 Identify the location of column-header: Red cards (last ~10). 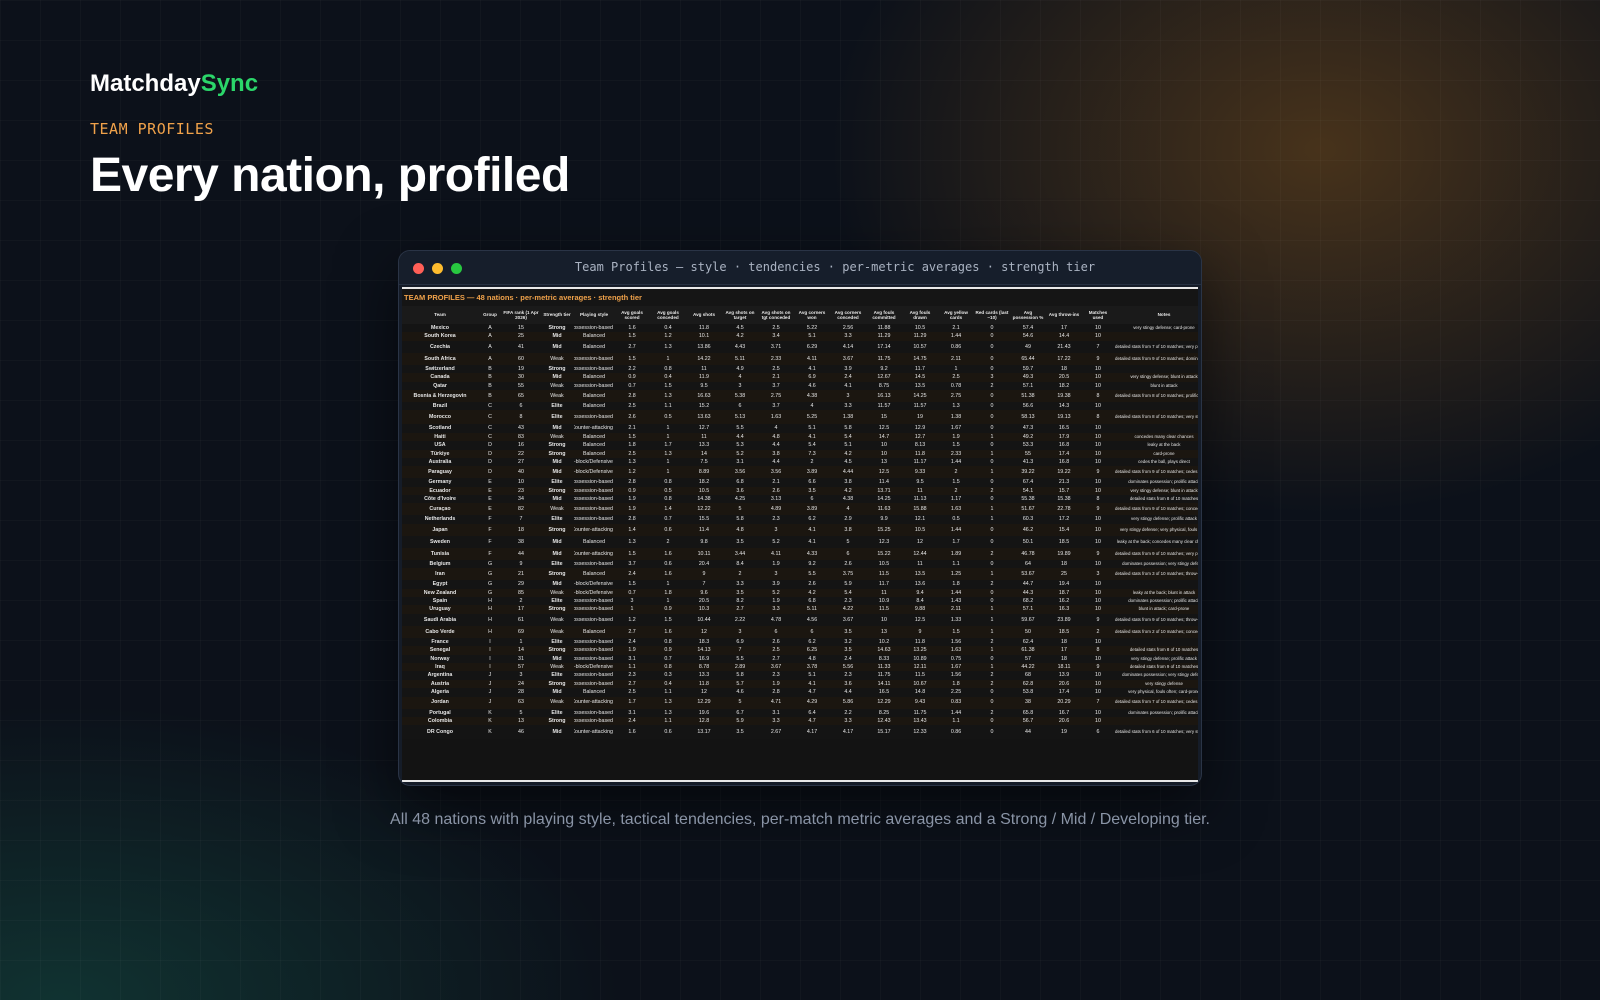
(992, 315).